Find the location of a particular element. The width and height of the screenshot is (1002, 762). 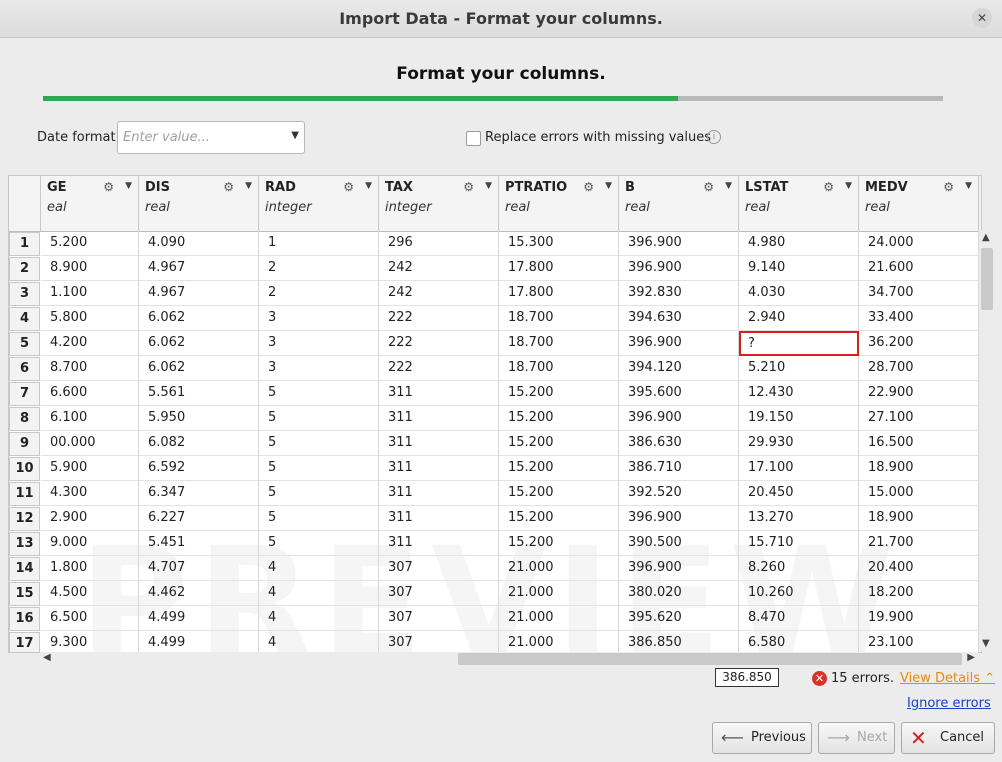

table-cell: 15.000 is located at coordinates (919, 493).